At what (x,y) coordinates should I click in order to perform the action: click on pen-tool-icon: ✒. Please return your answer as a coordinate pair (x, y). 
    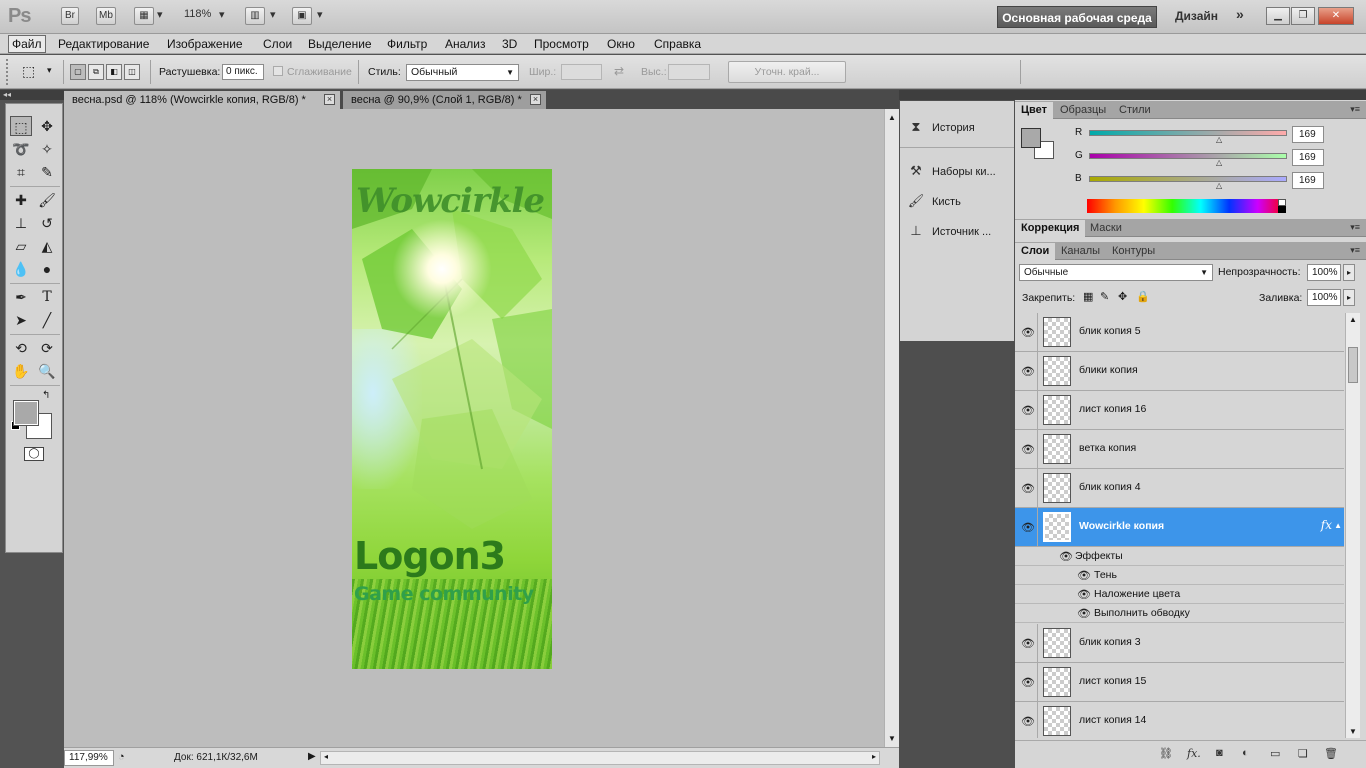
    Looking at the image, I should click on (21, 297).